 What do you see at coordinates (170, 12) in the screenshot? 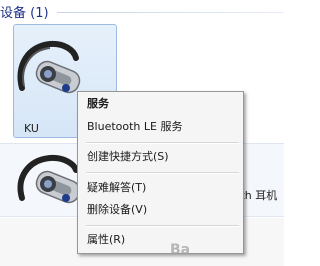
I see `group-divider` at bounding box center [170, 12].